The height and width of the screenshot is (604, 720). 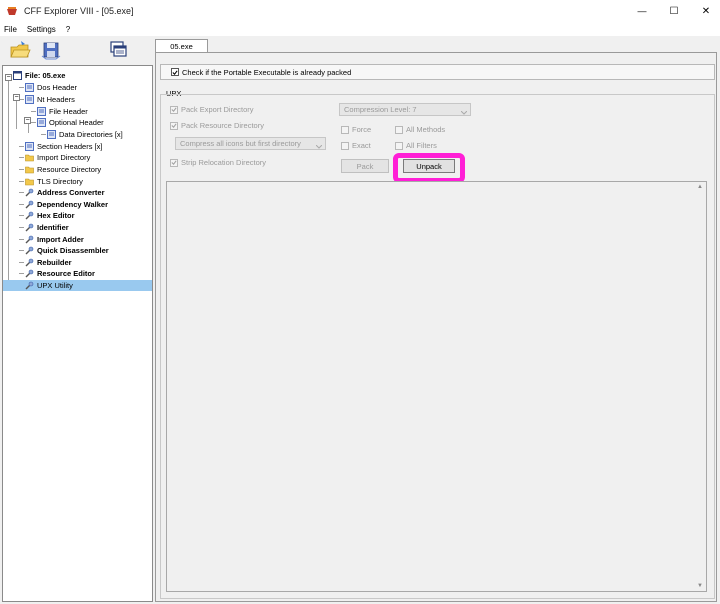 I want to click on tree-item-identifier: Identifier, so click(x=47, y=227).